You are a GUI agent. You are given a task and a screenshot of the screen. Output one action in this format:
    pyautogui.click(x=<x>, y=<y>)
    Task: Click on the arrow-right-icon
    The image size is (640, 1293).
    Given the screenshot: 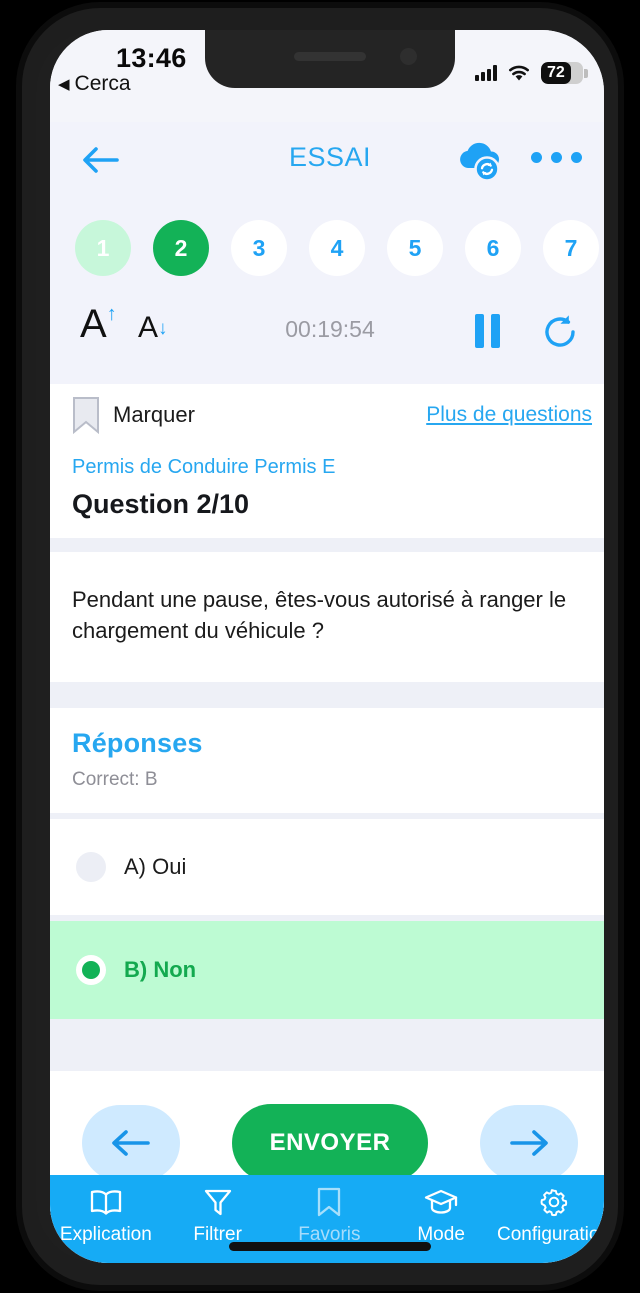 What is the action you would take?
    pyautogui.click(x=529, y=1143)
    